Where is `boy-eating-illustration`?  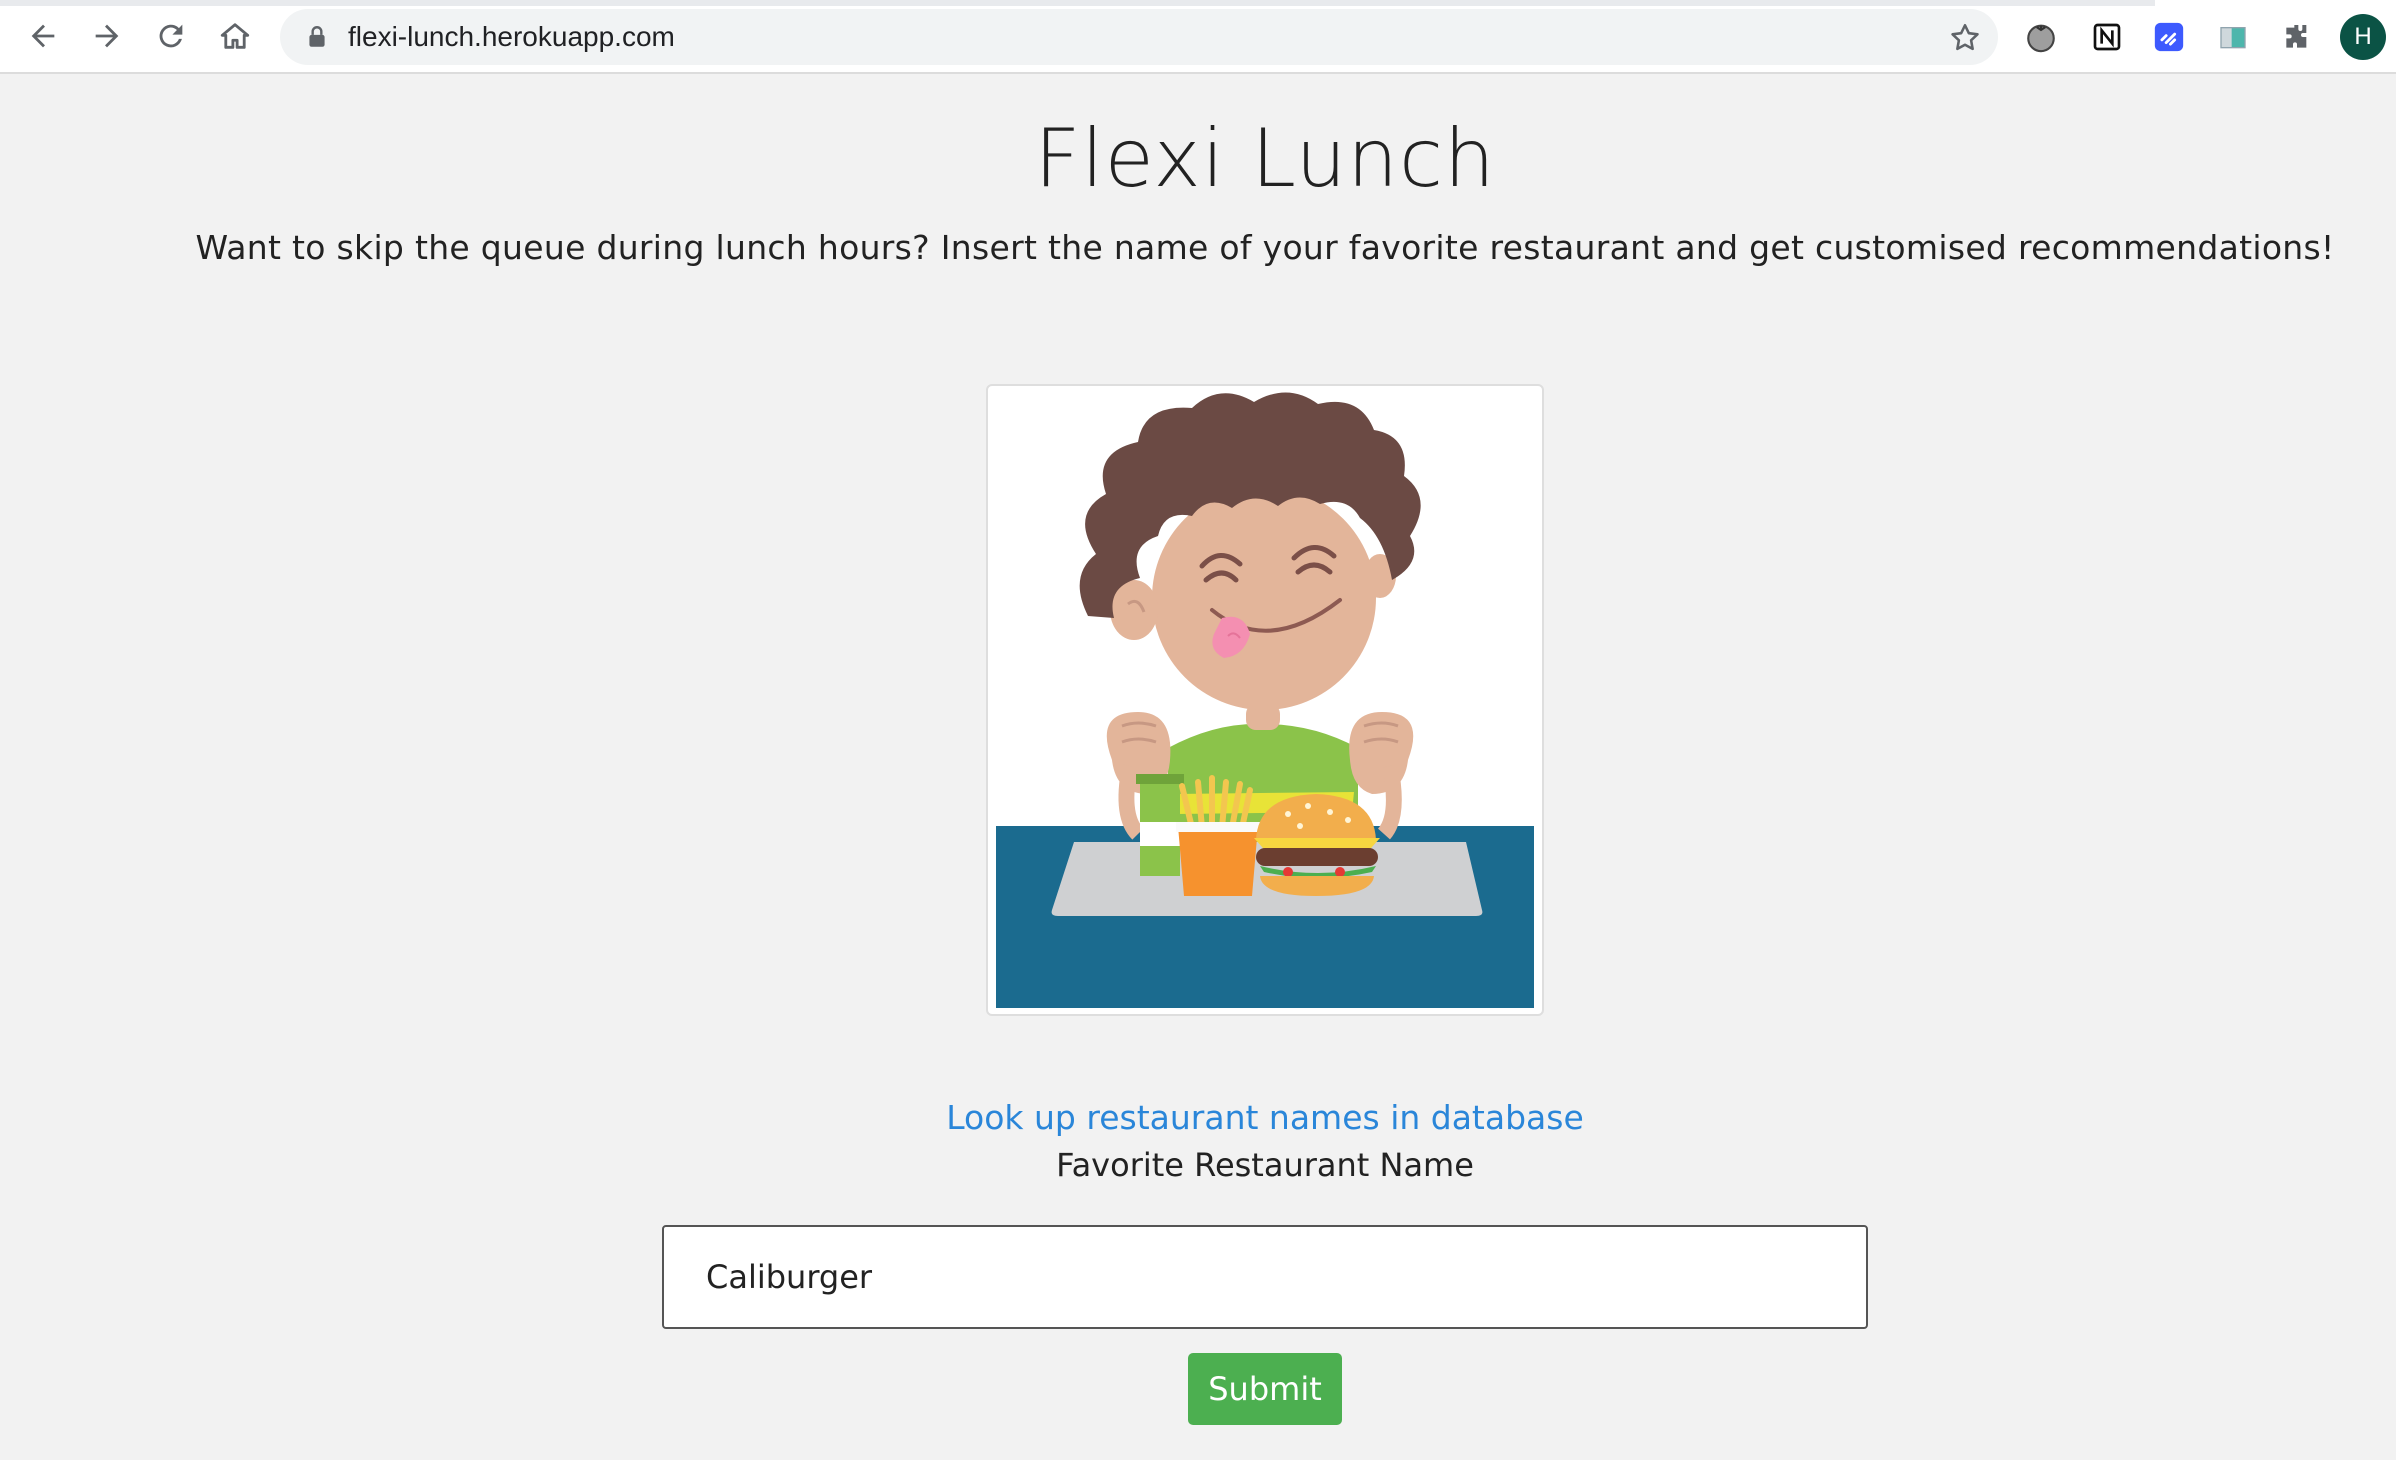
boy-eating-illustration is located at coordinates (1265, 700).